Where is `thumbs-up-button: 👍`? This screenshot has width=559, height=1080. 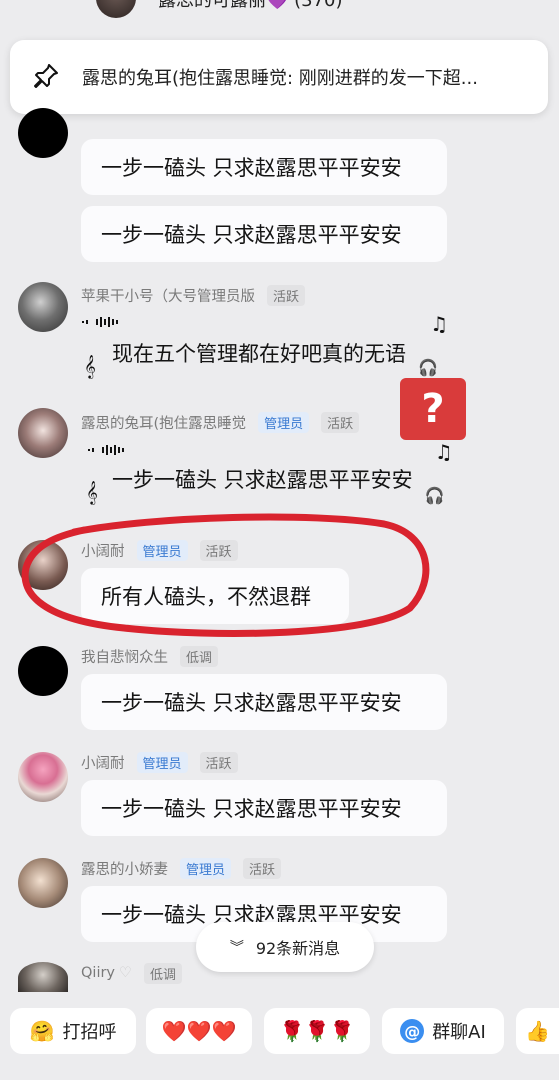
thumbs-up-button: 👍 is located at coordinates (537, 1031).